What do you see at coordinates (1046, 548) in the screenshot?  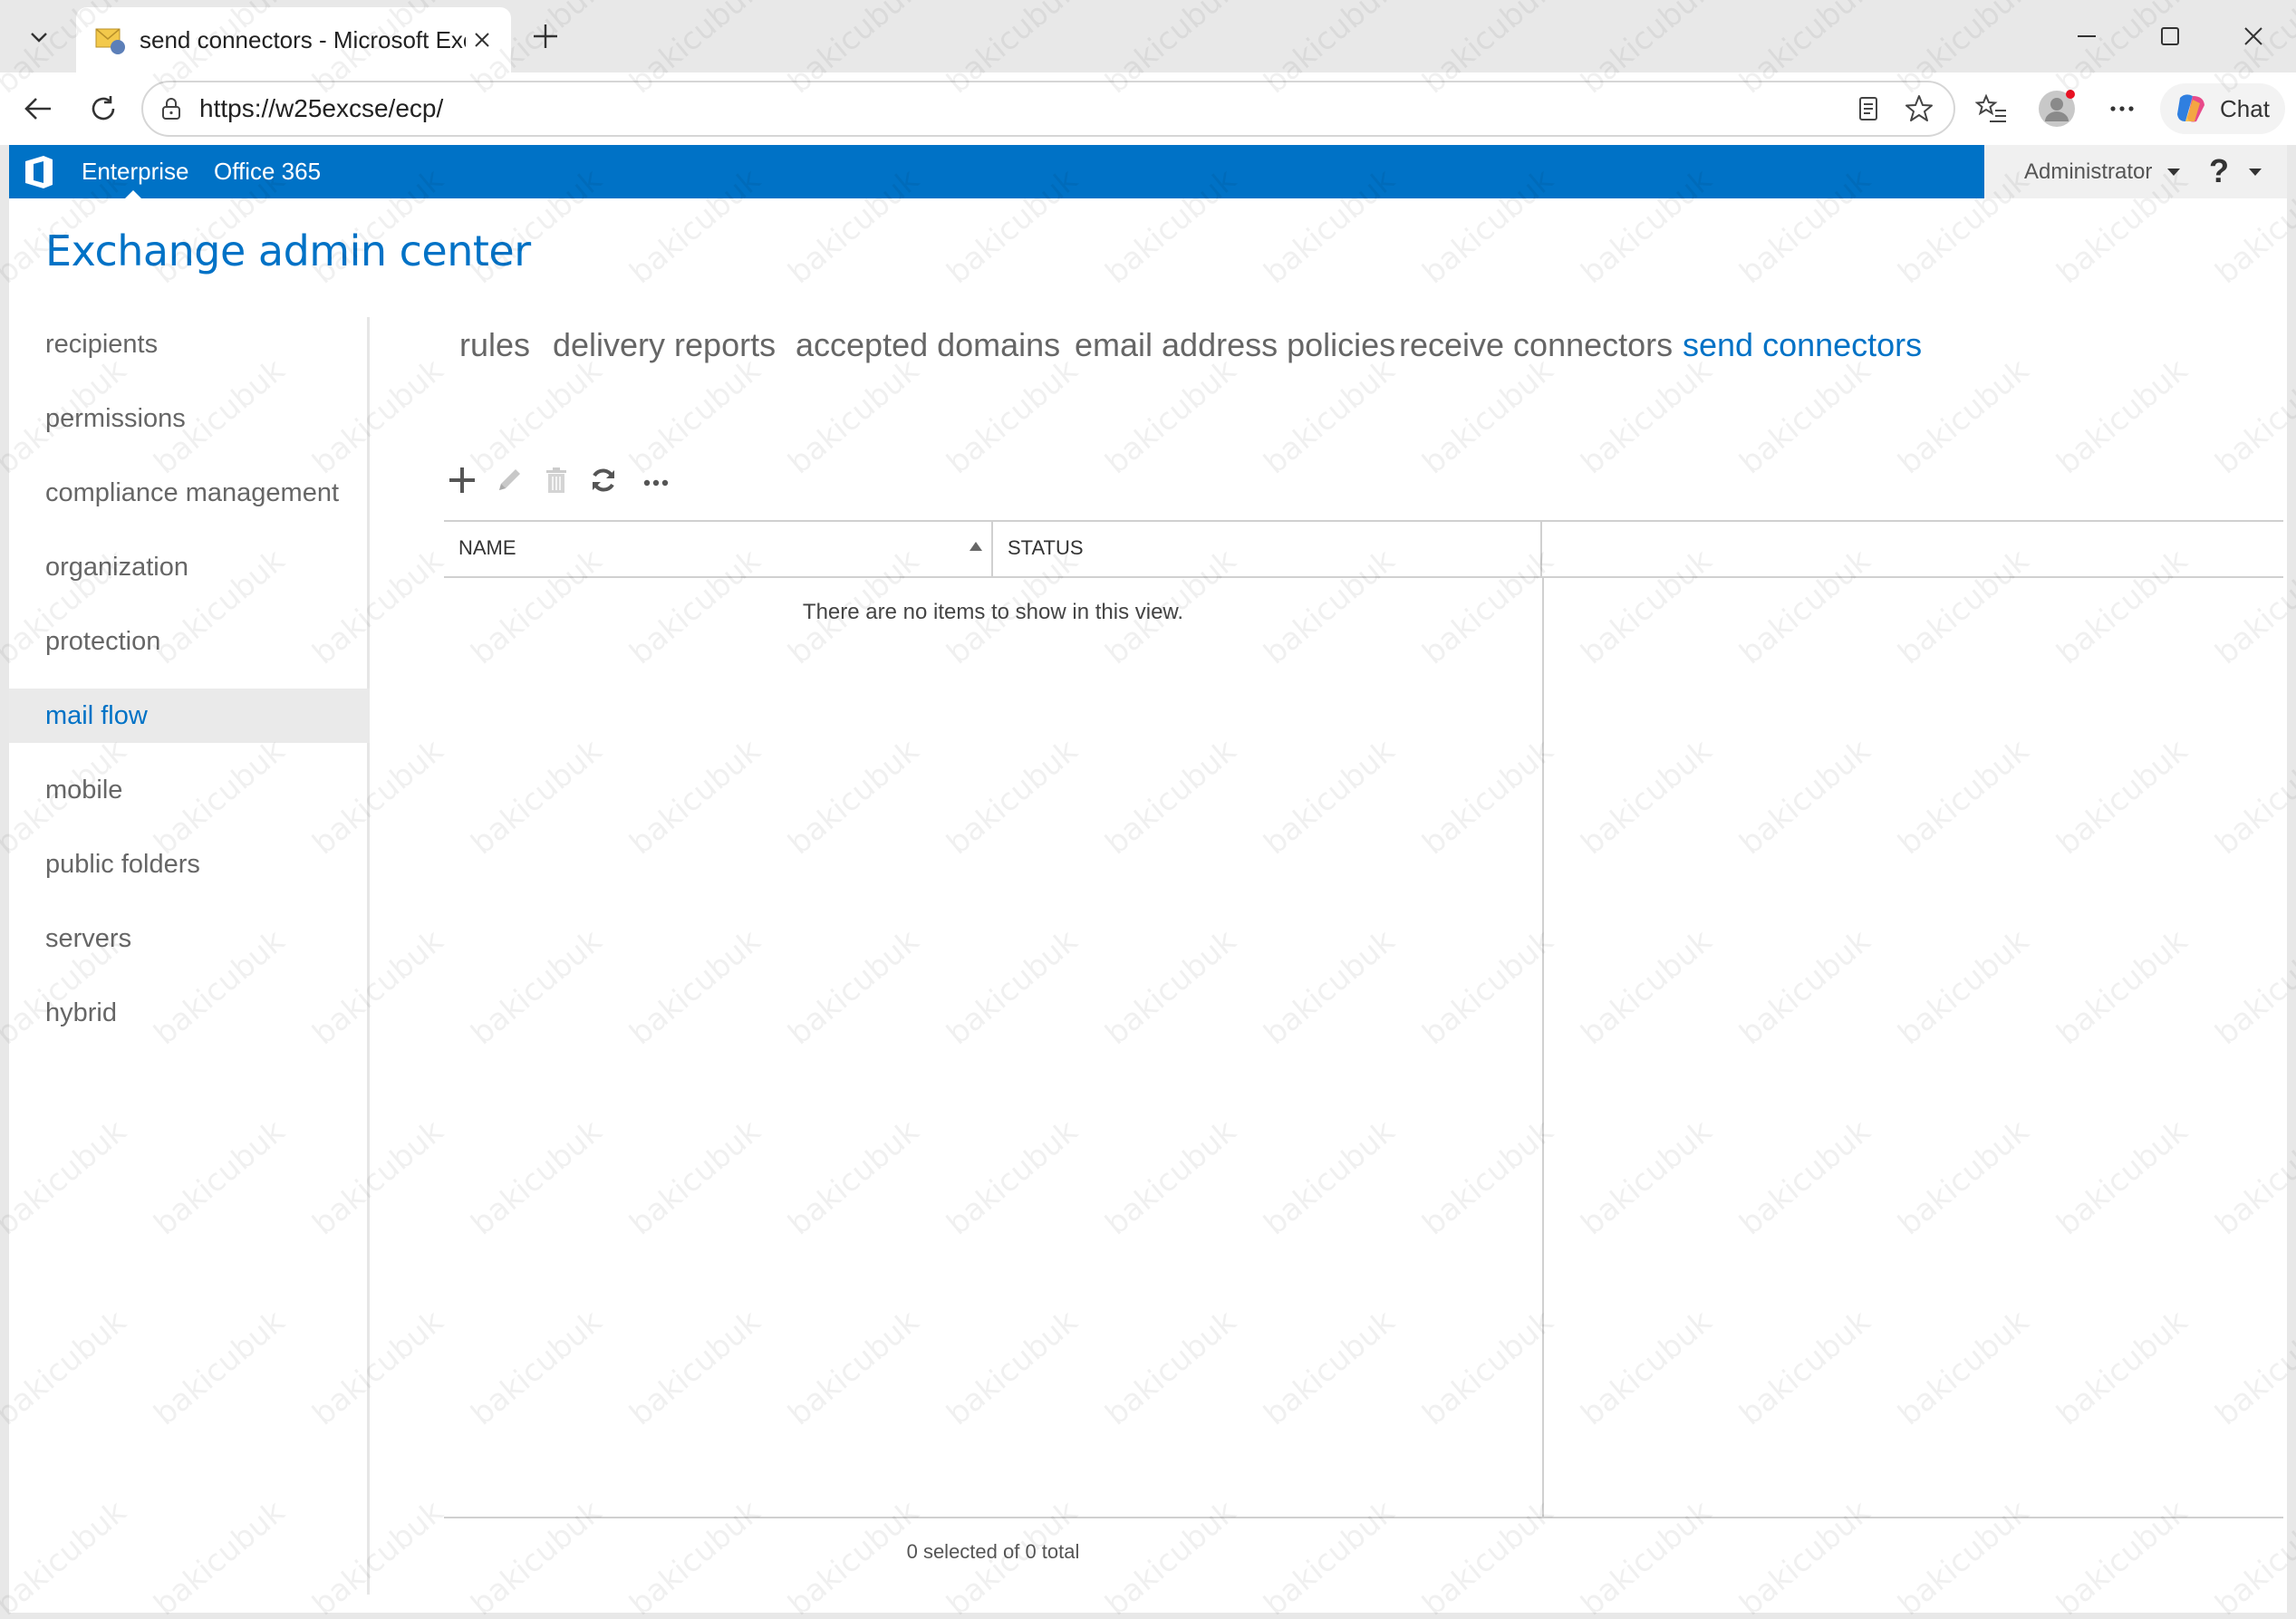 I see `column-header-status: STATUS` at bounding box center [1046, 548].